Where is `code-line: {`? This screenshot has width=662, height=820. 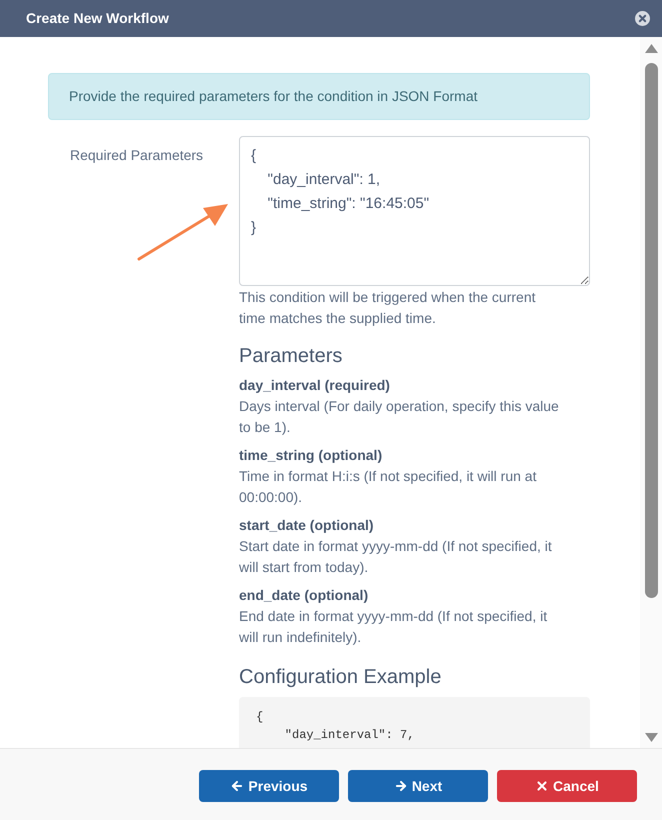
code-line: { is located at coordinates (260, 717).